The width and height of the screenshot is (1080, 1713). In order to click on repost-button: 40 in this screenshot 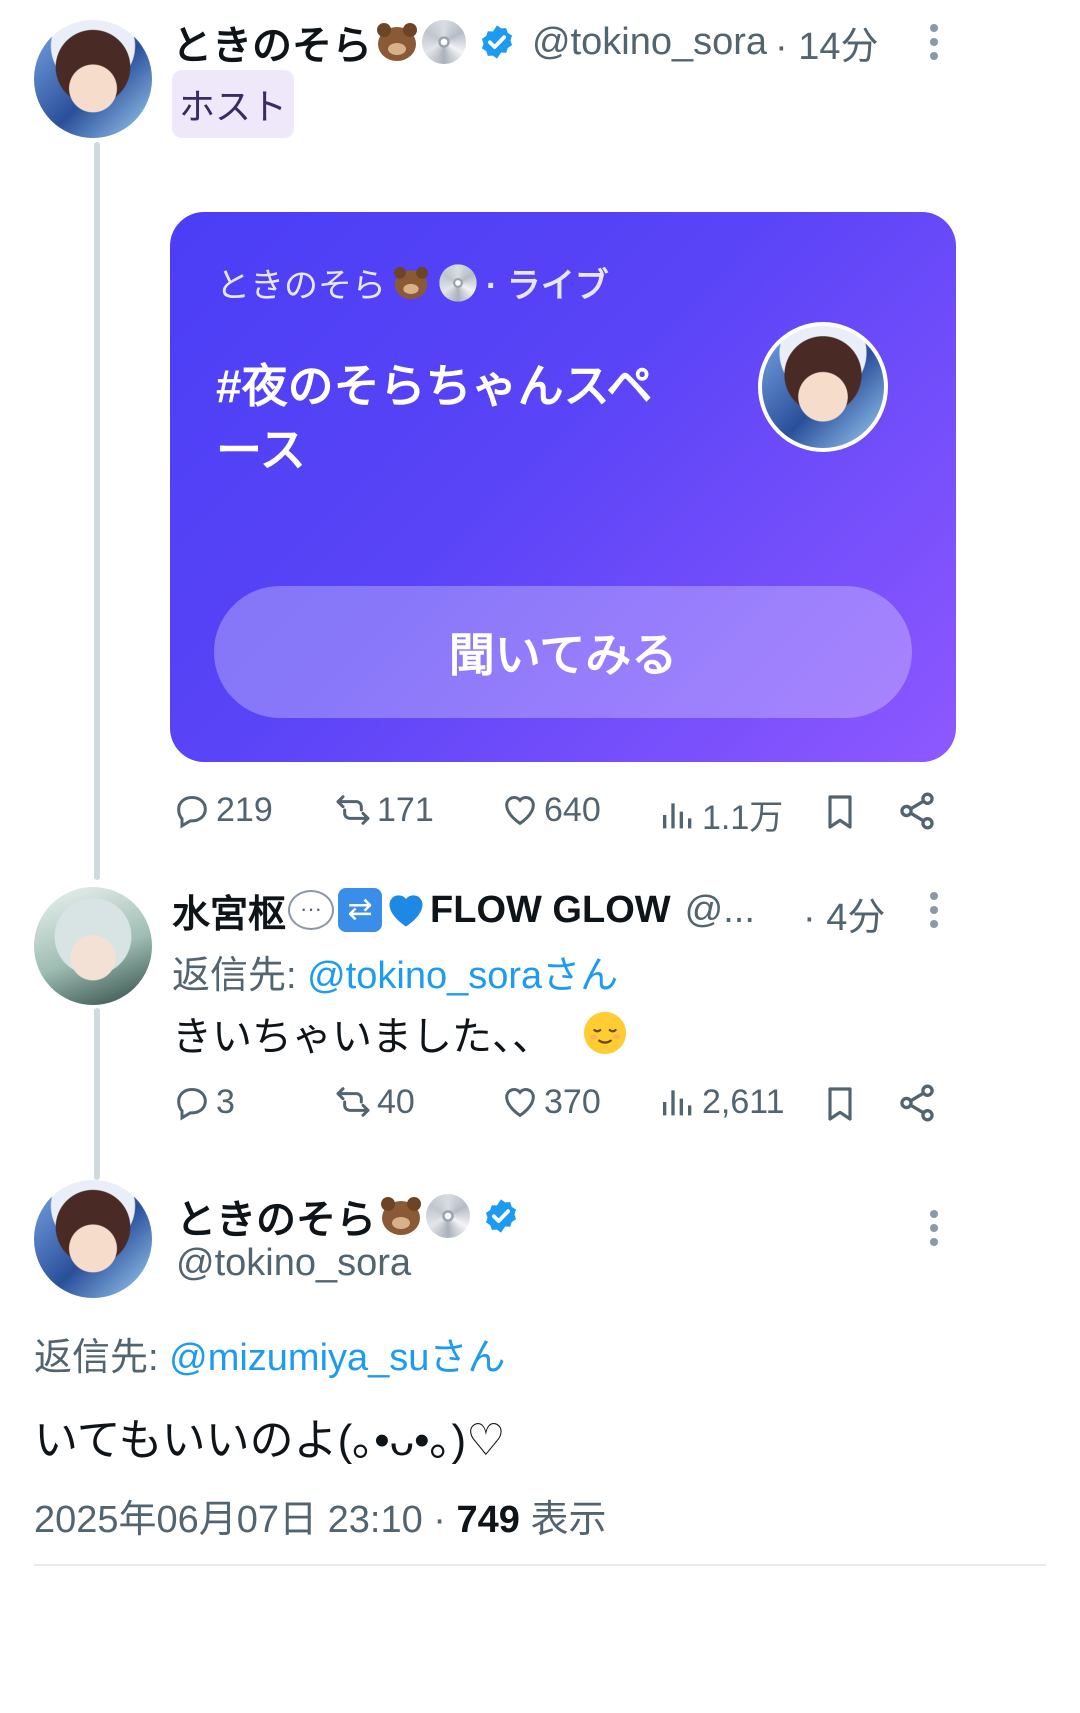, I will do `click(374, 1102)`.